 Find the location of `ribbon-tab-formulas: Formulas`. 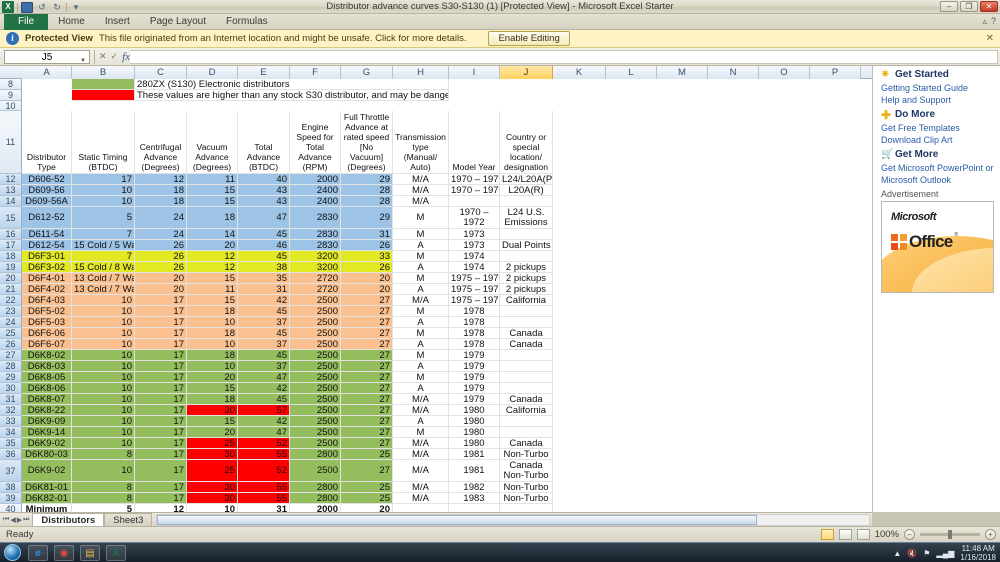

ribbon-tab-formulas: Formulas is located at coordinates (247, 22).